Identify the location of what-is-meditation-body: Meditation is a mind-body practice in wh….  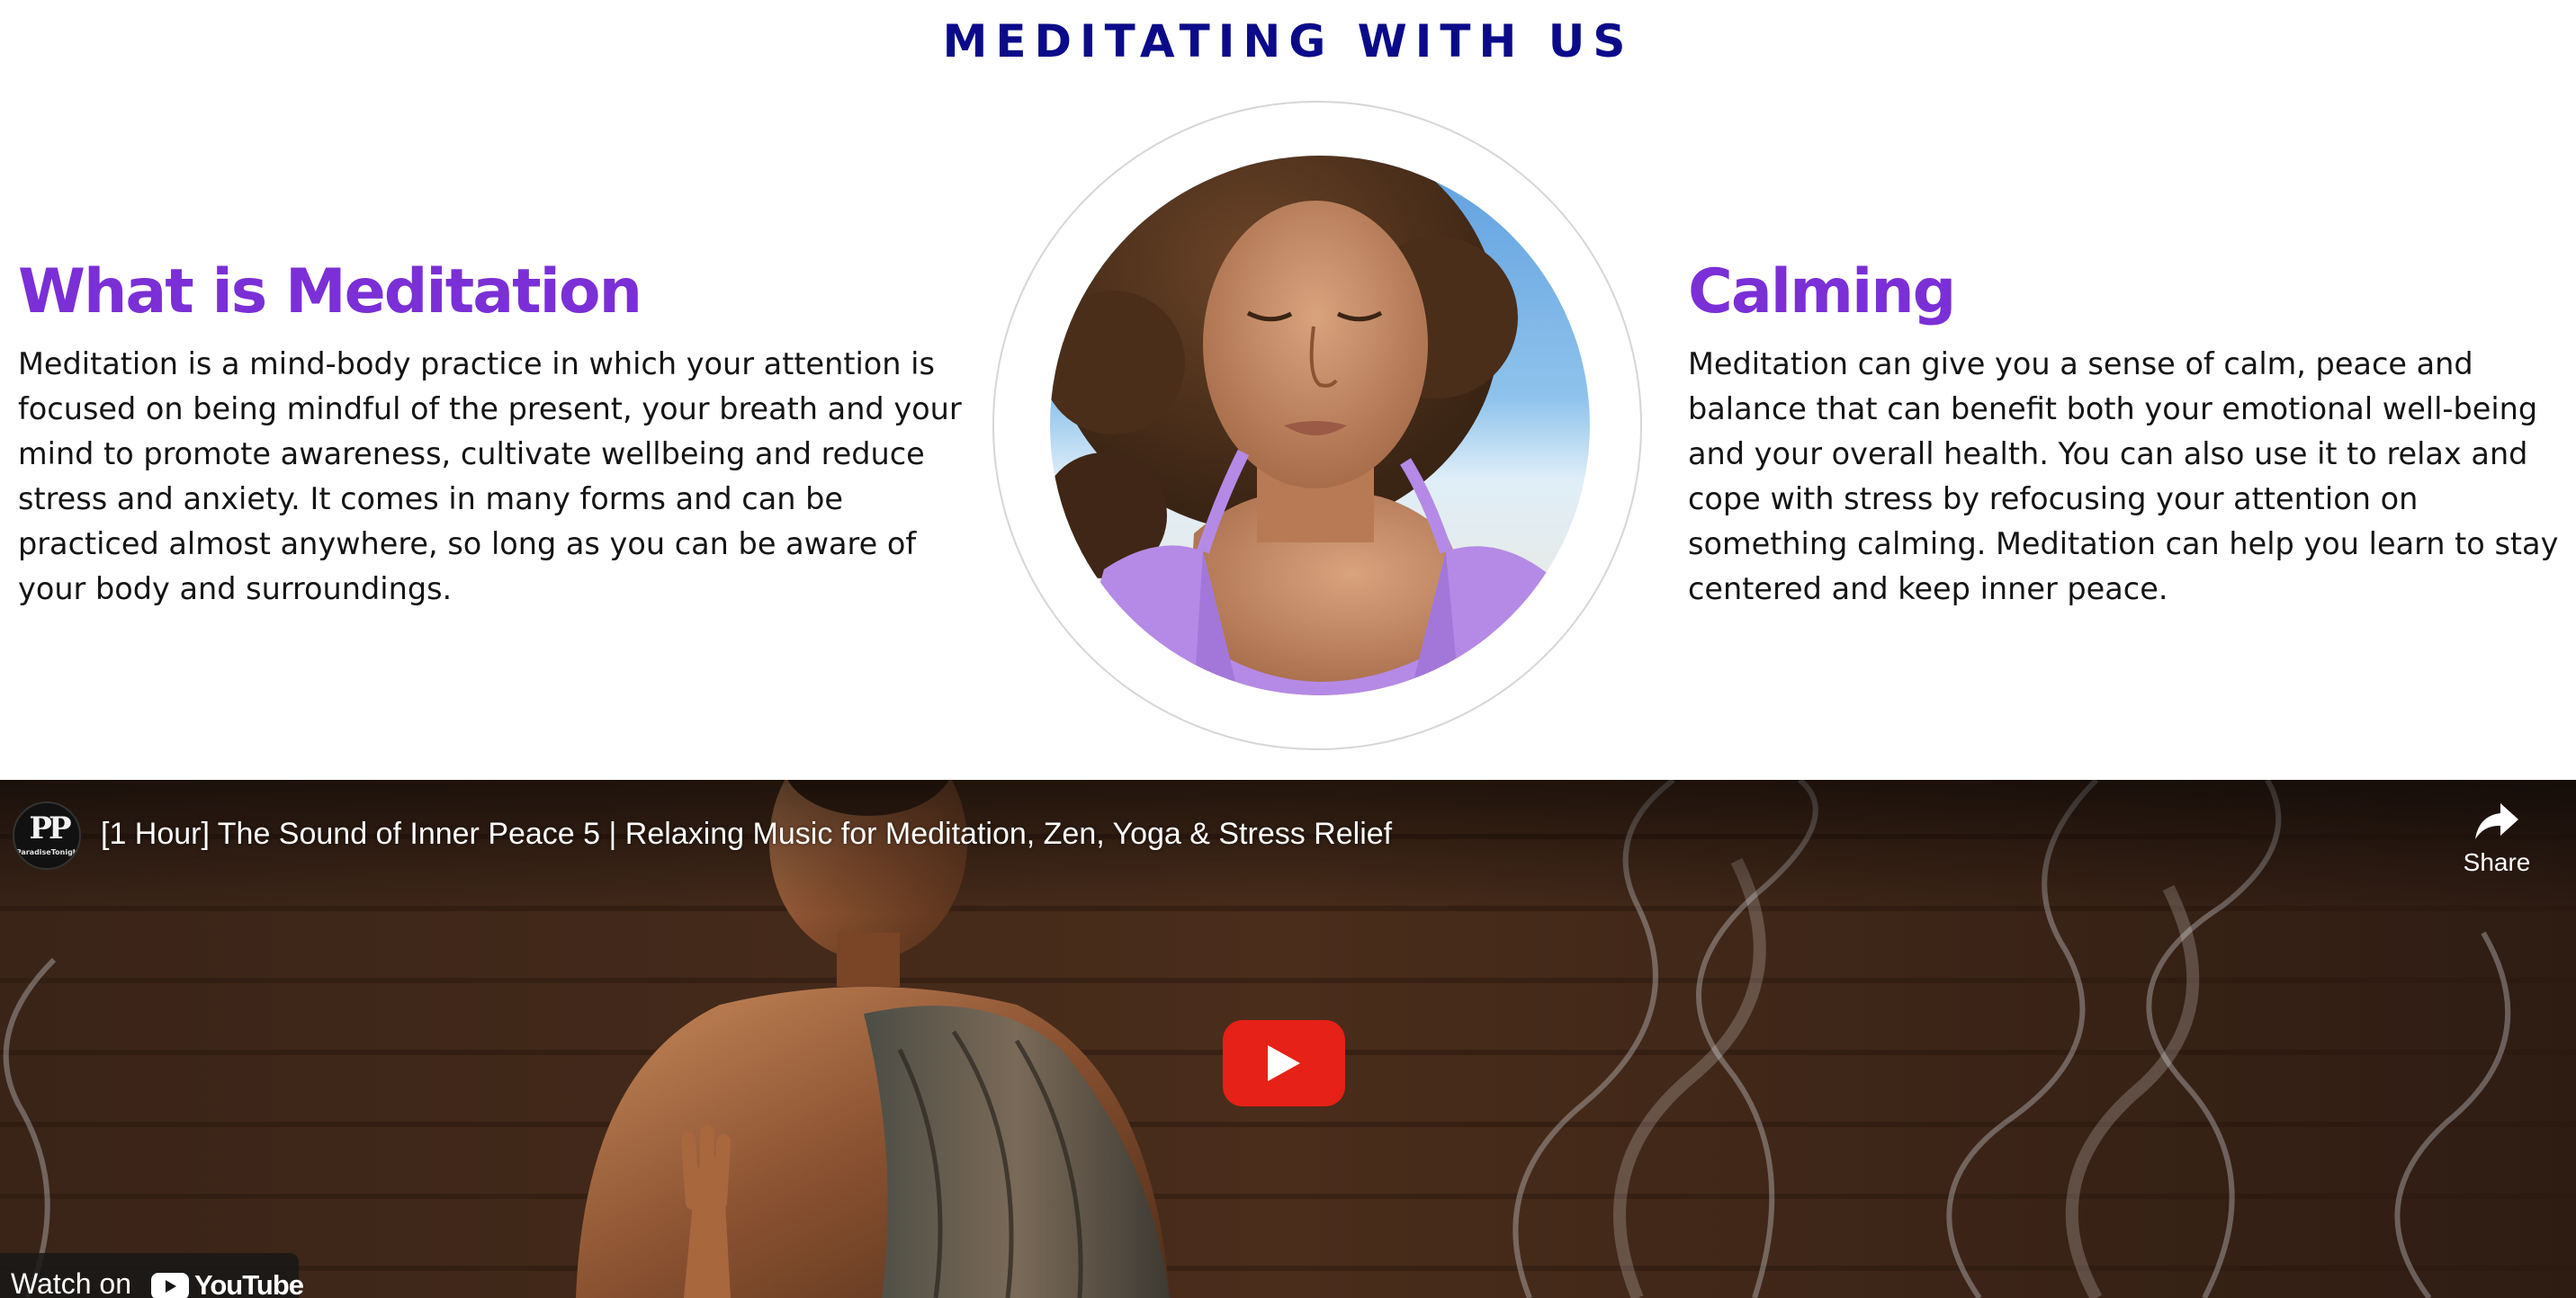
(490, 476).